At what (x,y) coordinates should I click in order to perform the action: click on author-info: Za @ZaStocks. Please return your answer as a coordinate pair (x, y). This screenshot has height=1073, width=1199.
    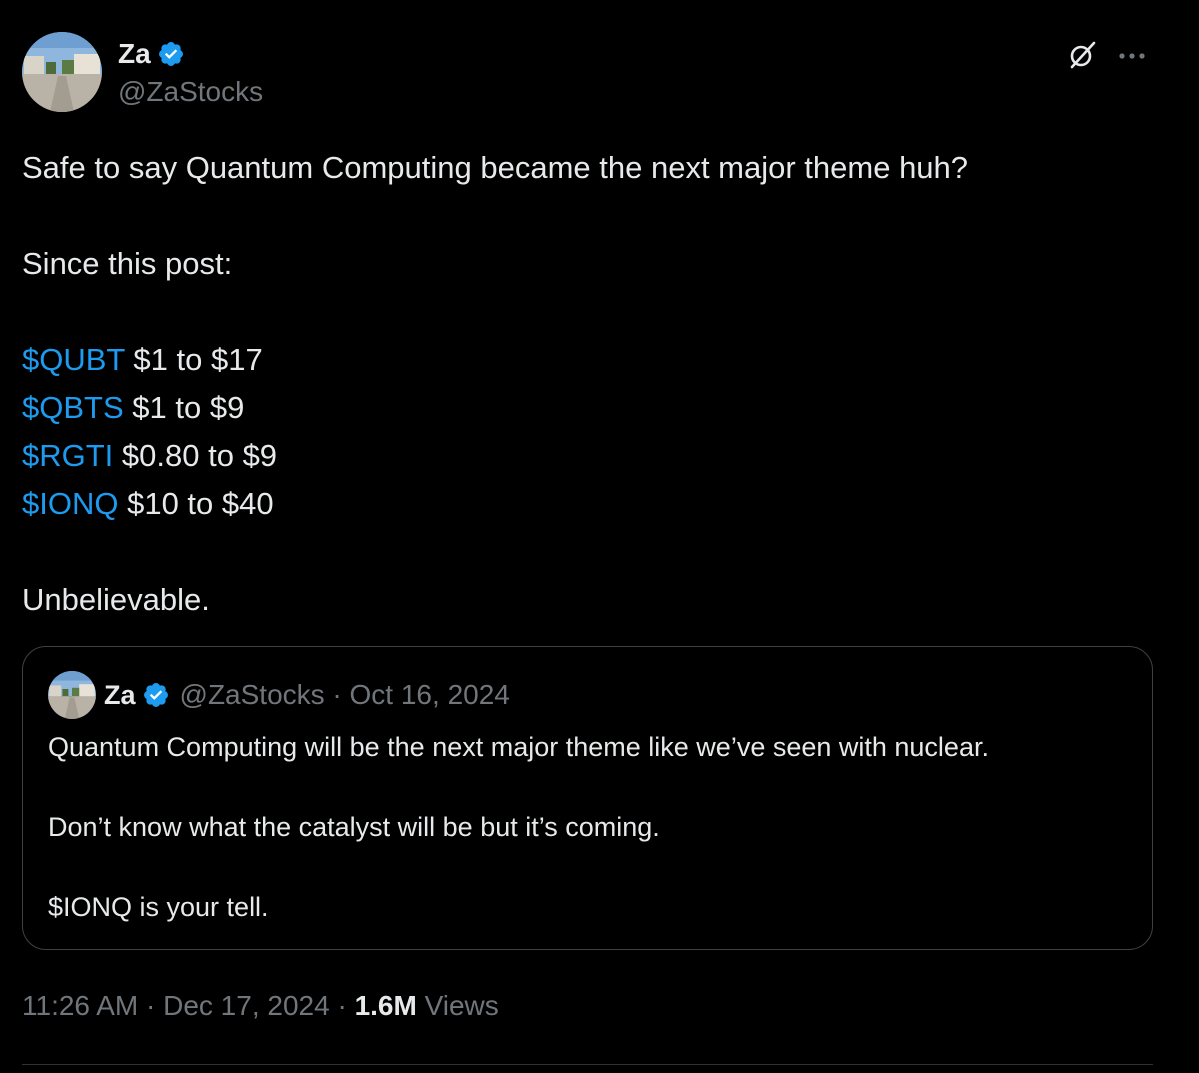
    Looking at the image, I should click on (190, 74).